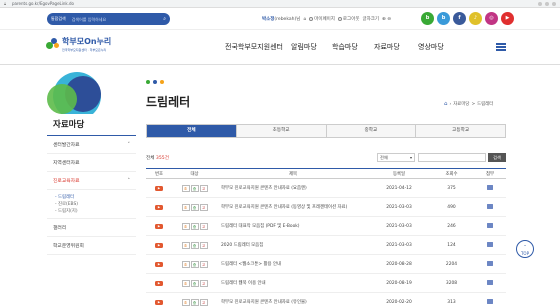 The height and width of the screenshot is (307, 560). I want to click on table-row: ▶ 초 중 고 드림레터 <웹소크툰> 활용 안내 2020-08-28 2204, so click(326, 264).